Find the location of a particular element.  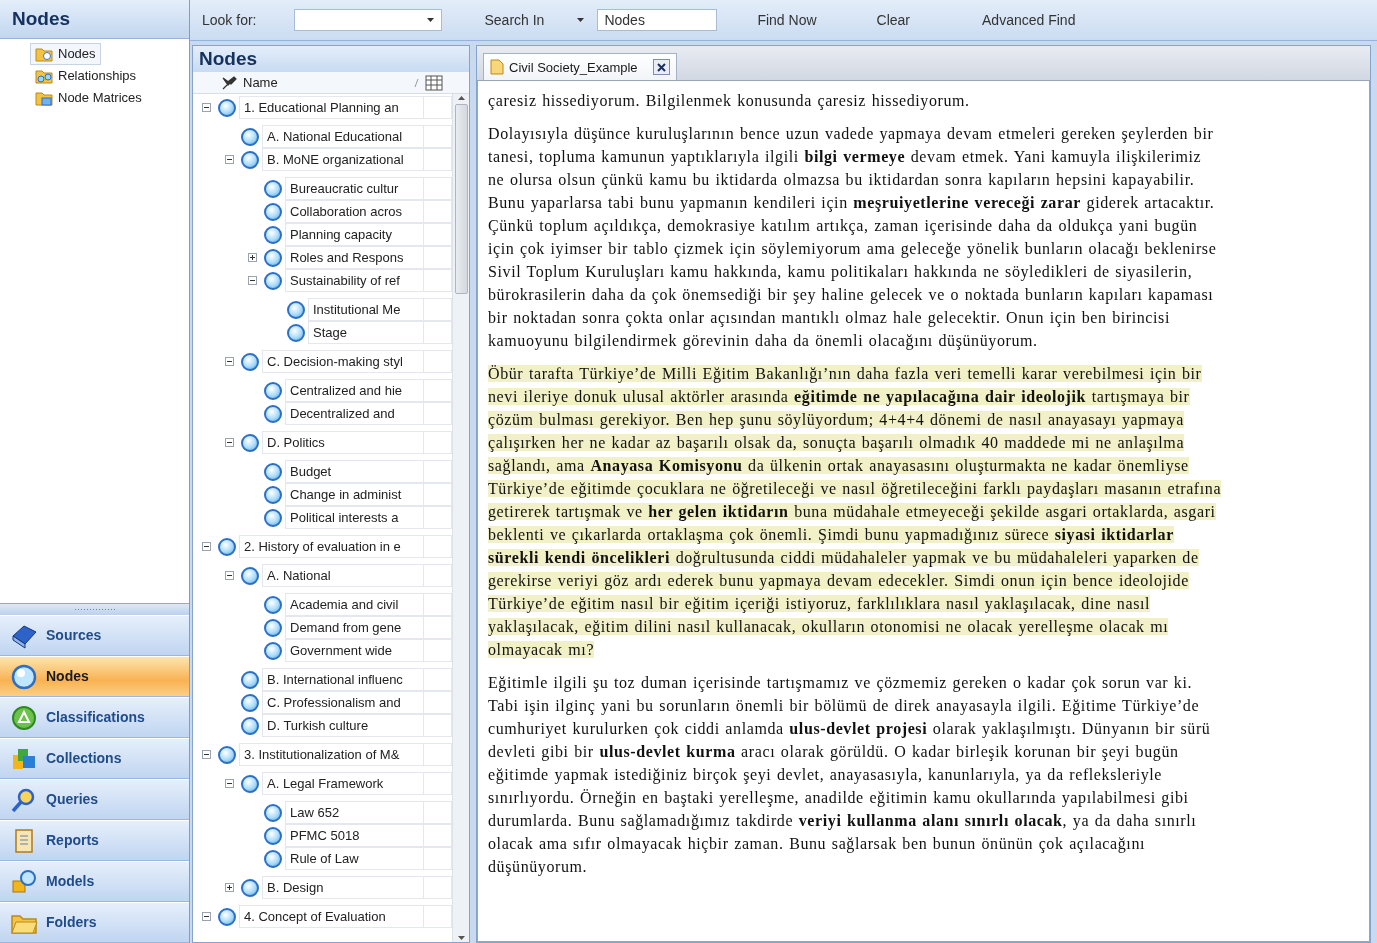

grid-icon is located at coordinates (434, 82).